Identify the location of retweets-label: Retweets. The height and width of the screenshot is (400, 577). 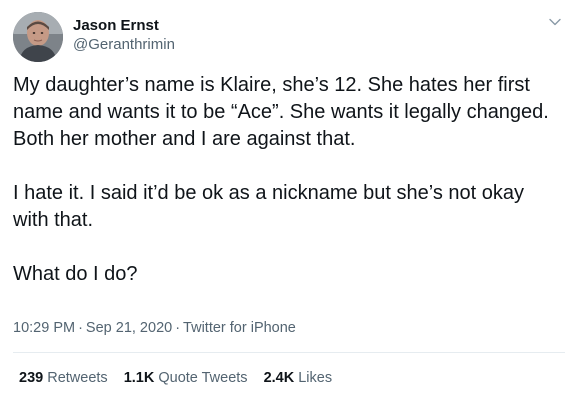
(77, 378).